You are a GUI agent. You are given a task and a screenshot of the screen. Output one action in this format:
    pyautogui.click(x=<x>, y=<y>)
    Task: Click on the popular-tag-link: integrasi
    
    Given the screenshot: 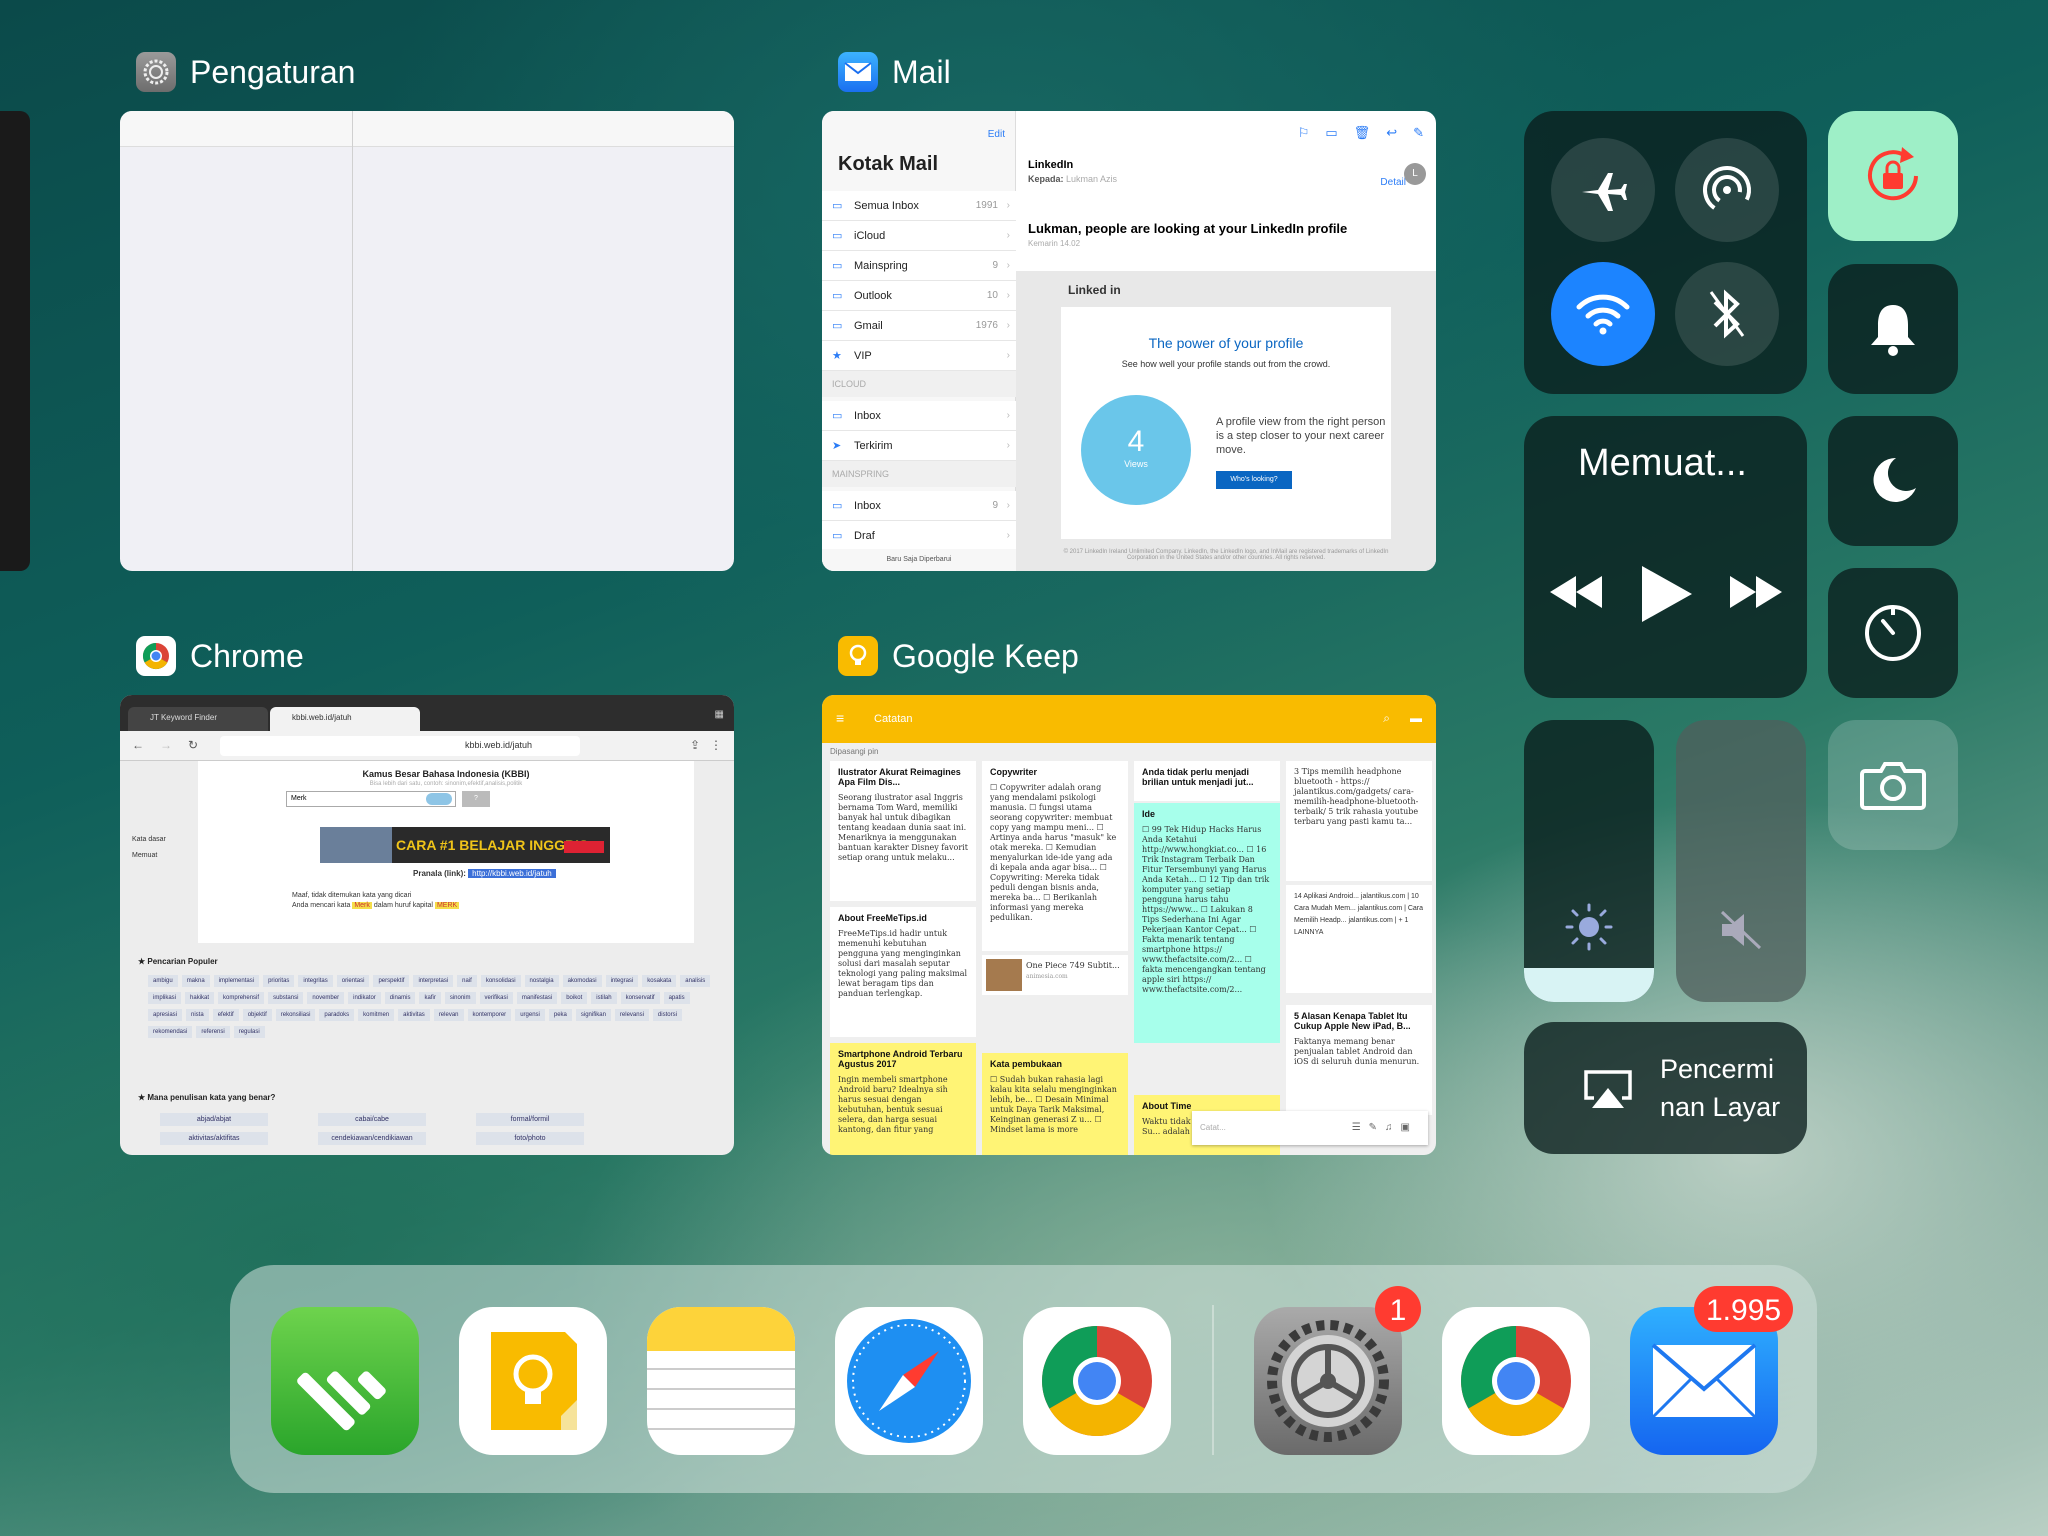 What is the action you would take?
    pyautogui.click(x=622, y=981)
    